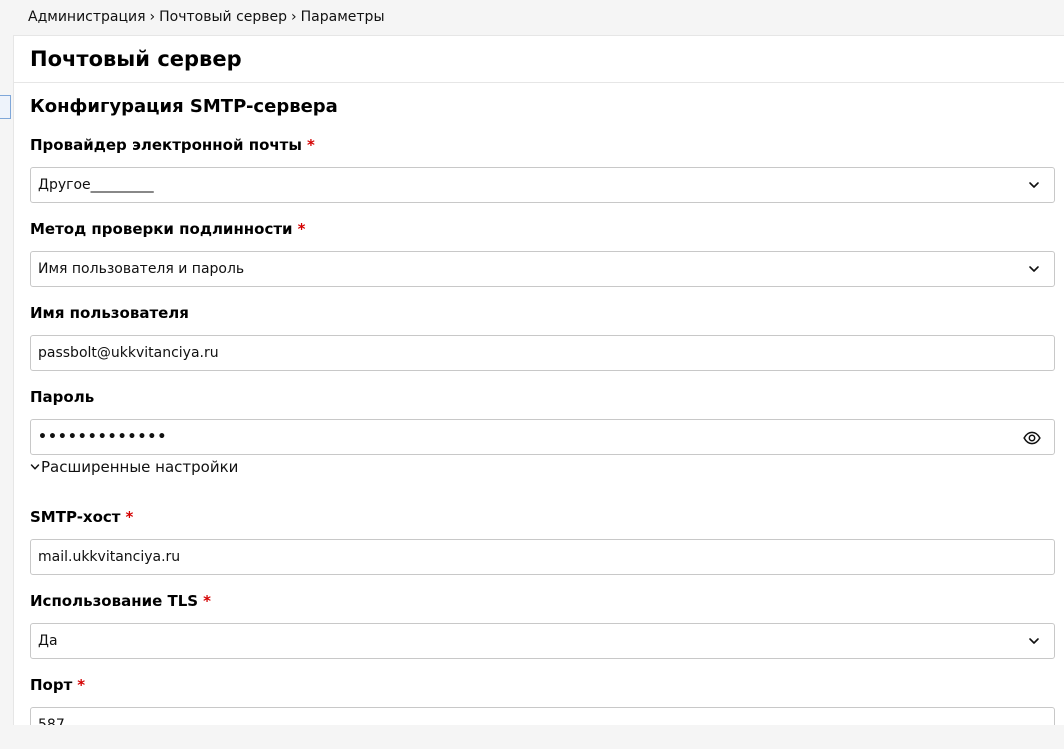 Image resolution: width=1064 pixels, height=749 pixels. I want to click on password-label-text: Пароль, so click(62, 397).